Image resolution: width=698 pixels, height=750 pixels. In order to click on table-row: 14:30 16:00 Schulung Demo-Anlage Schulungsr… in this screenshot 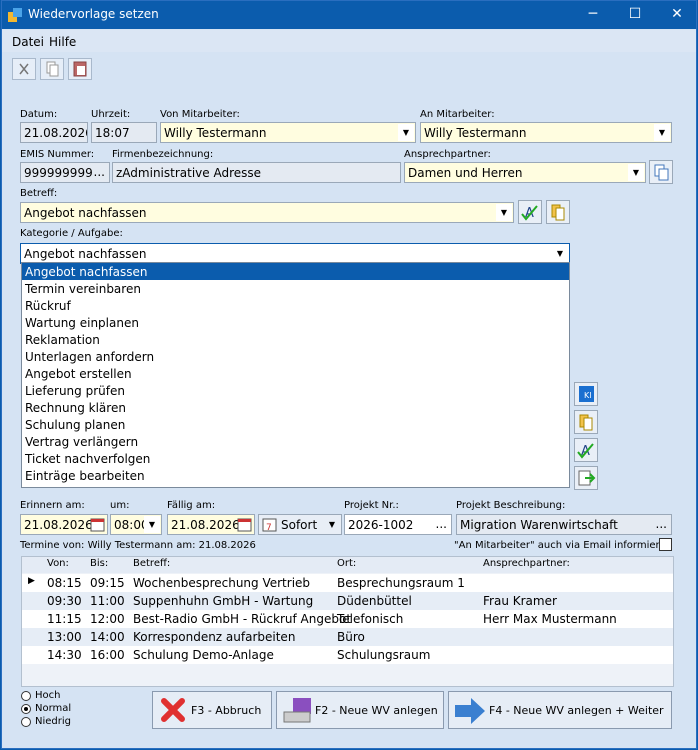, I will do `click(347, 655)`.